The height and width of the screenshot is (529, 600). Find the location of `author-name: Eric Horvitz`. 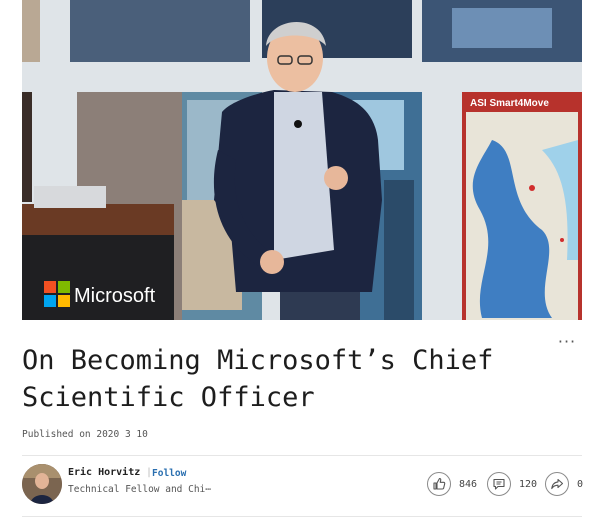

author-name: Eric Horvitz is located at coordinates (104, 472).